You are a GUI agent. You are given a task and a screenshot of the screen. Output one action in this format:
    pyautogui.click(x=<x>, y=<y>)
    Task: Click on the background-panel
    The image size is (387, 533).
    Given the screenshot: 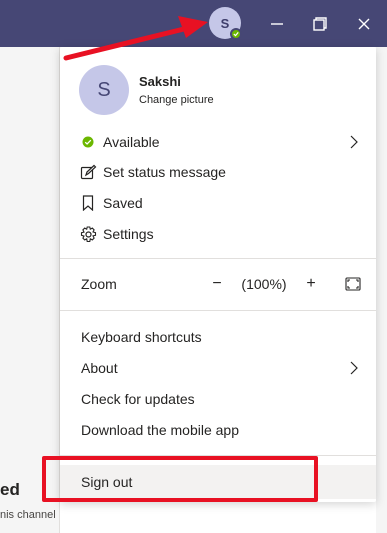 What is the action you would take?
    pyautogui.click(x=30, y=290)
    